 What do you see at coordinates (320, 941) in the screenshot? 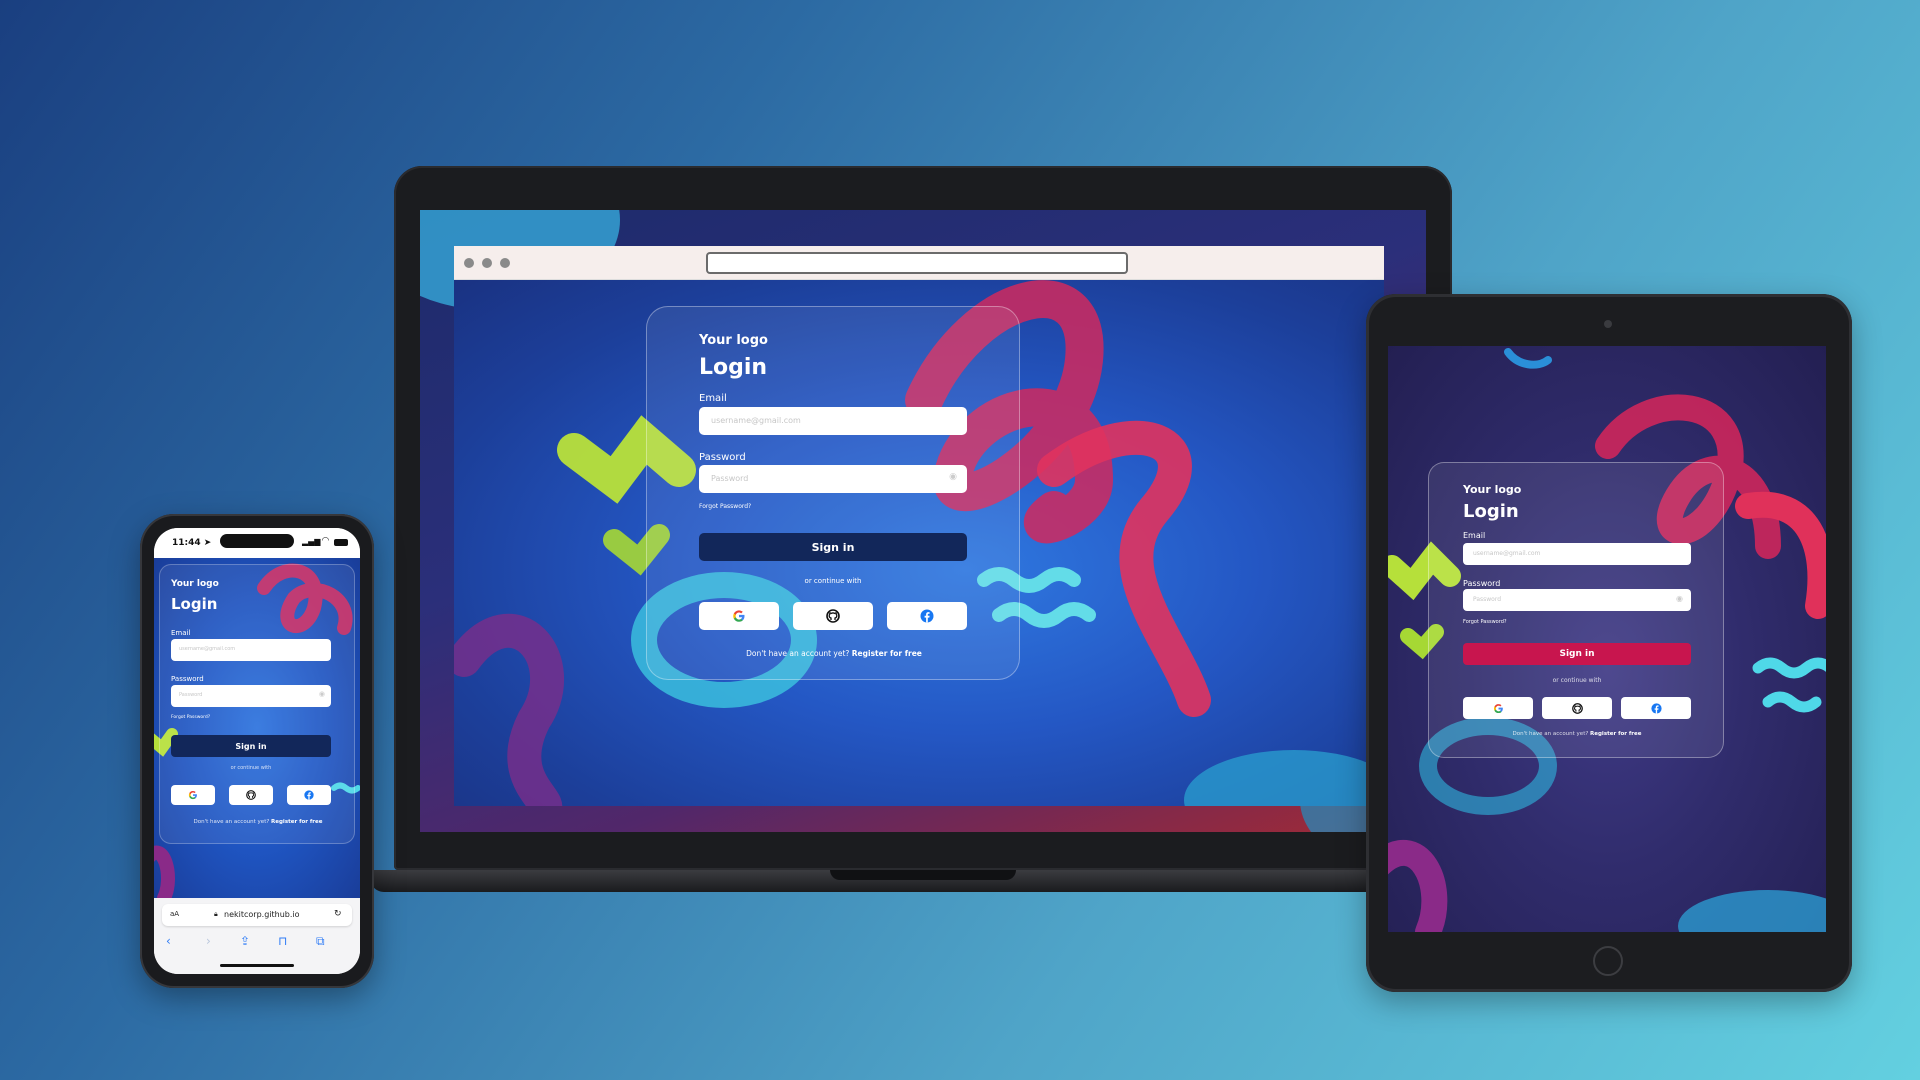
I see `tabs-icon: ⧉` at bounding box center [320, 941].